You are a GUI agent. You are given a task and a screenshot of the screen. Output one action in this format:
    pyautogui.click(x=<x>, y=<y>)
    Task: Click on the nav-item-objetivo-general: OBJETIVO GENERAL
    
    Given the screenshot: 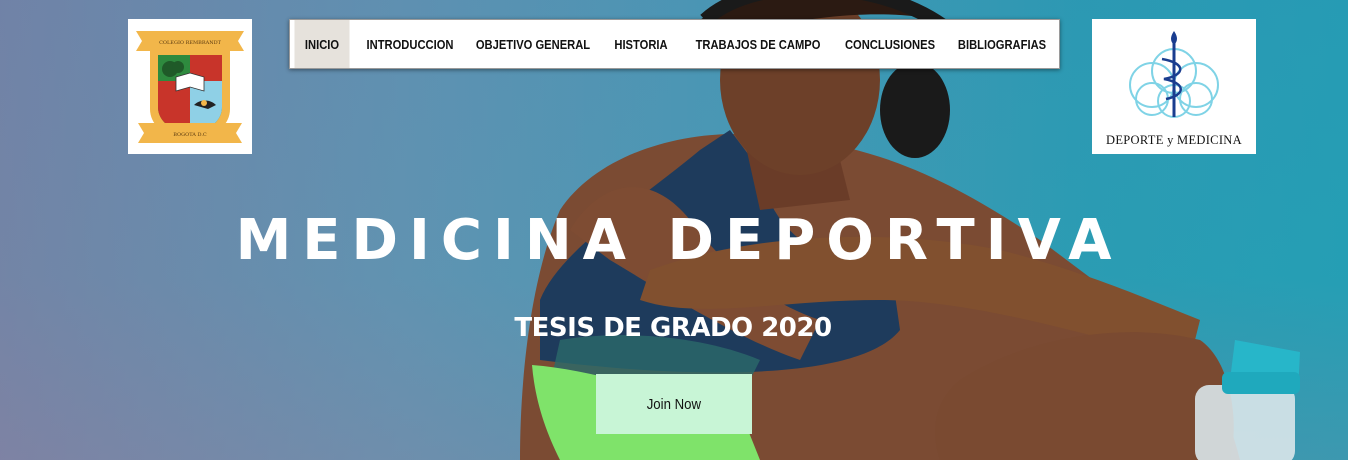 What is the action you would take?
    pyautogui.click(x=532, y=44)
    